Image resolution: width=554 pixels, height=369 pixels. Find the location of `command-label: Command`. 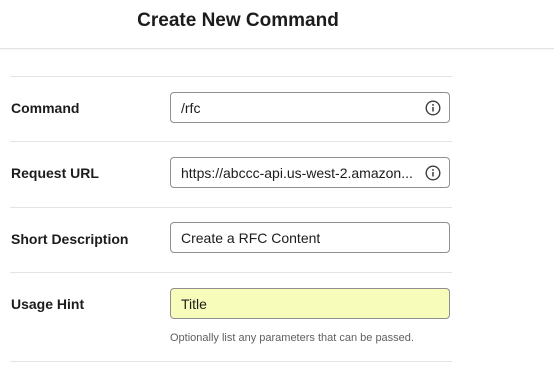

command-label: Command is located at coordinates (45, 108).